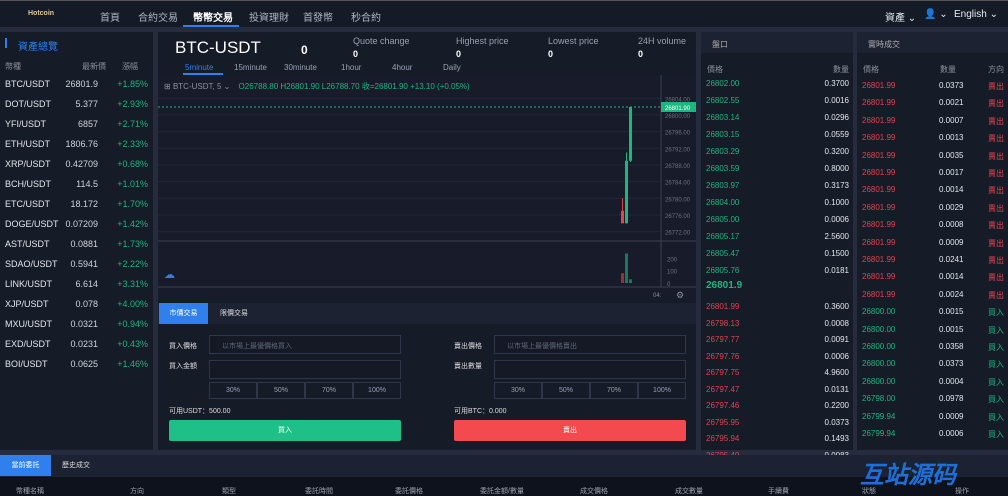  Describe the element at coordinates (570, 430) in the screenshot. I see `sell-button: 賣出` at that location.